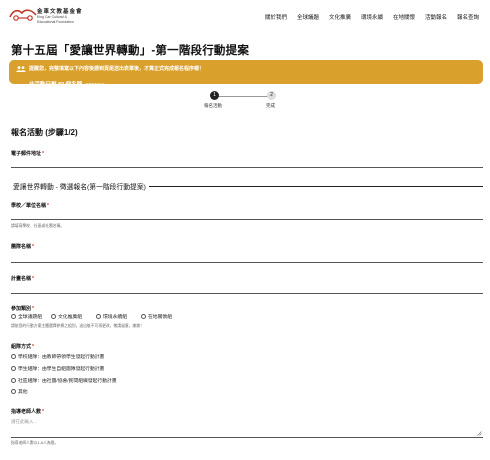 The image size is (490, 460). I want to click on school-label-text: 學校／單位名稱, so click(29, 206).